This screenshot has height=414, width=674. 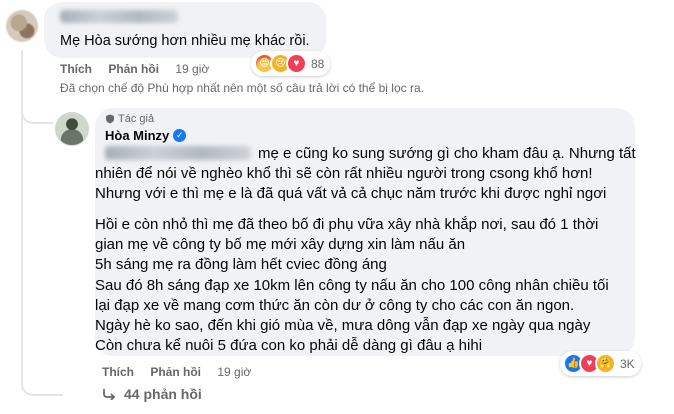 I want to click on comment-reactions: 😡 😢 ♥ 88, so click(x=291, y=63).